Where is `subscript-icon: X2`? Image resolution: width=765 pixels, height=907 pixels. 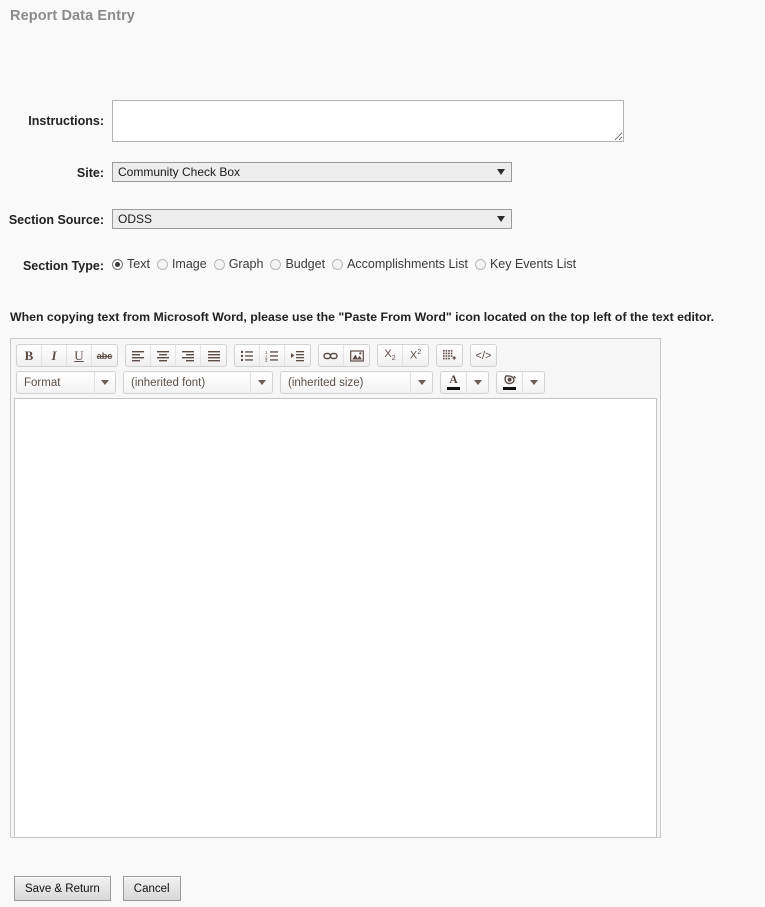 subscript-icon: X2 is located at coordinates (390, 355).